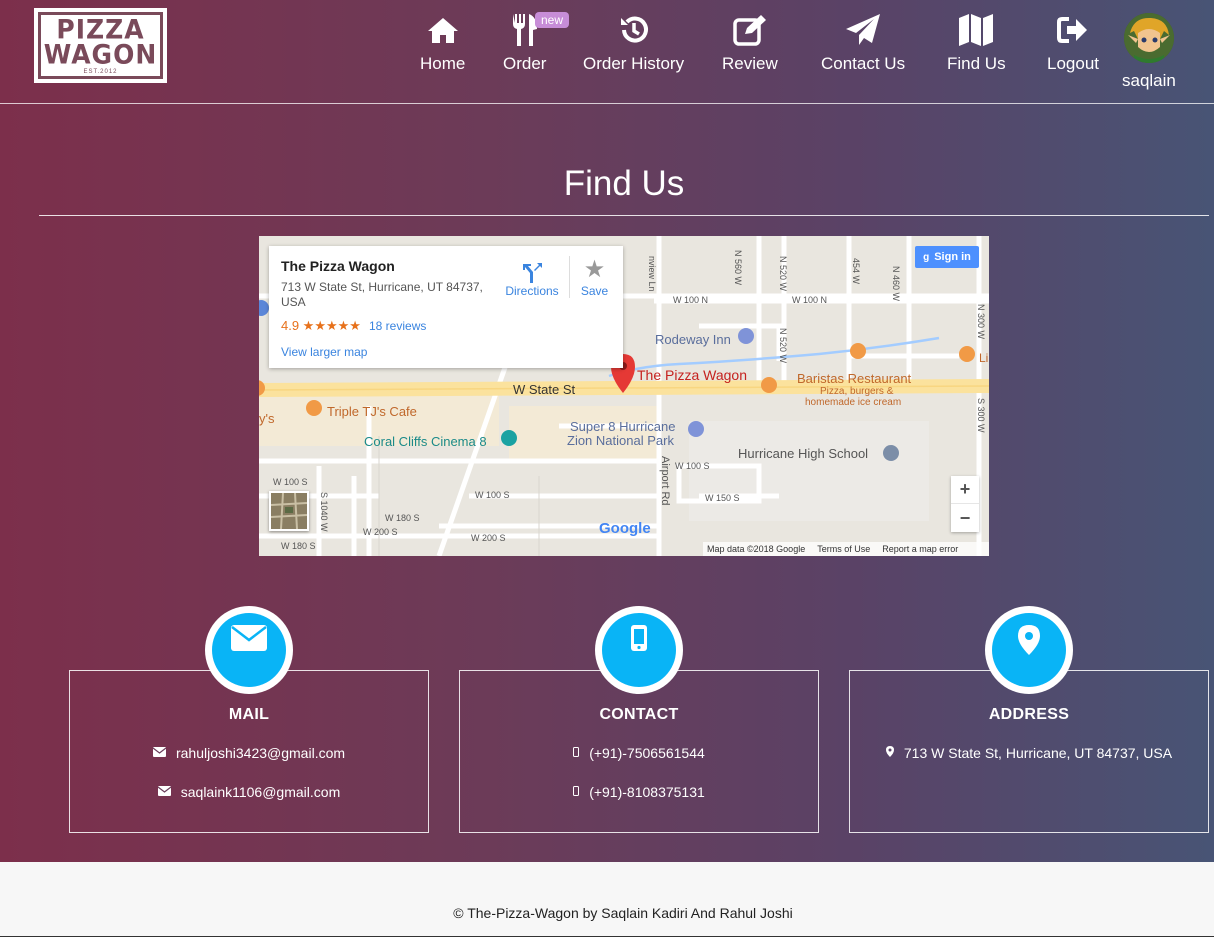 Image resolution: width=1214 pixels, height=937 pixels. I want to click on nav-find-us: Find Us, so click(976, 43).